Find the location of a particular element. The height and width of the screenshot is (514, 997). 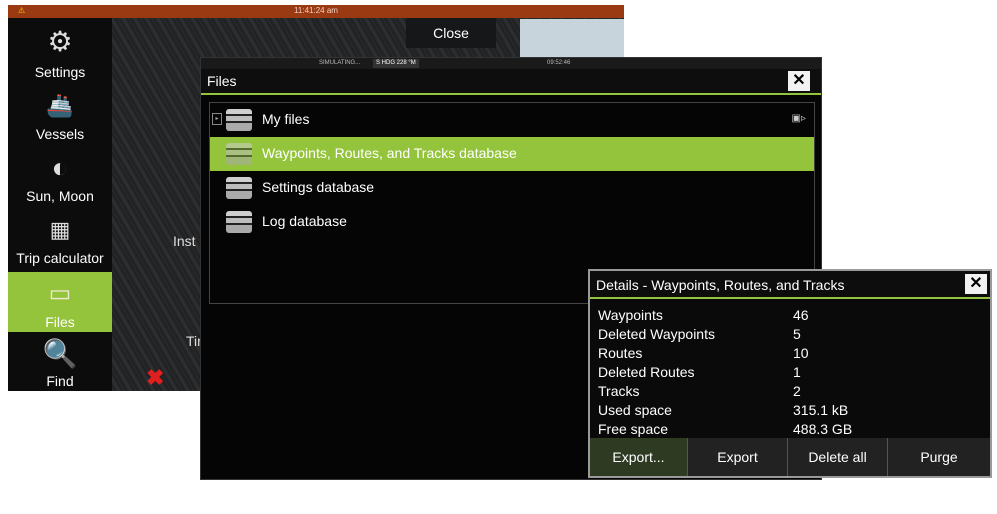

gear-icon: ⚙ is located at coordinates (60, 41).